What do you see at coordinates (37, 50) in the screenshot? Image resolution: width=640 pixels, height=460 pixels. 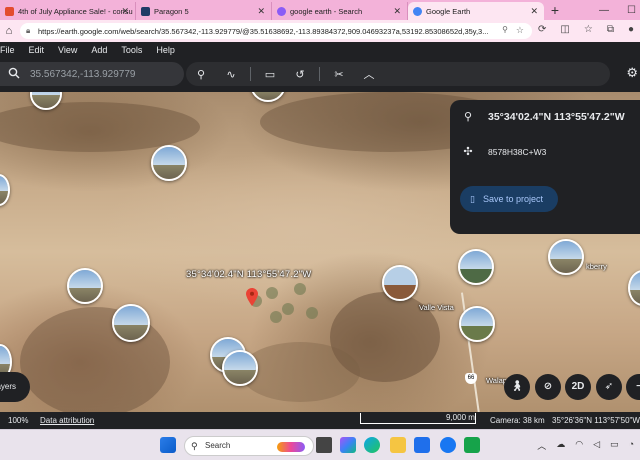 I see `menu-edit: Edit` at bounding box center [37, 50].